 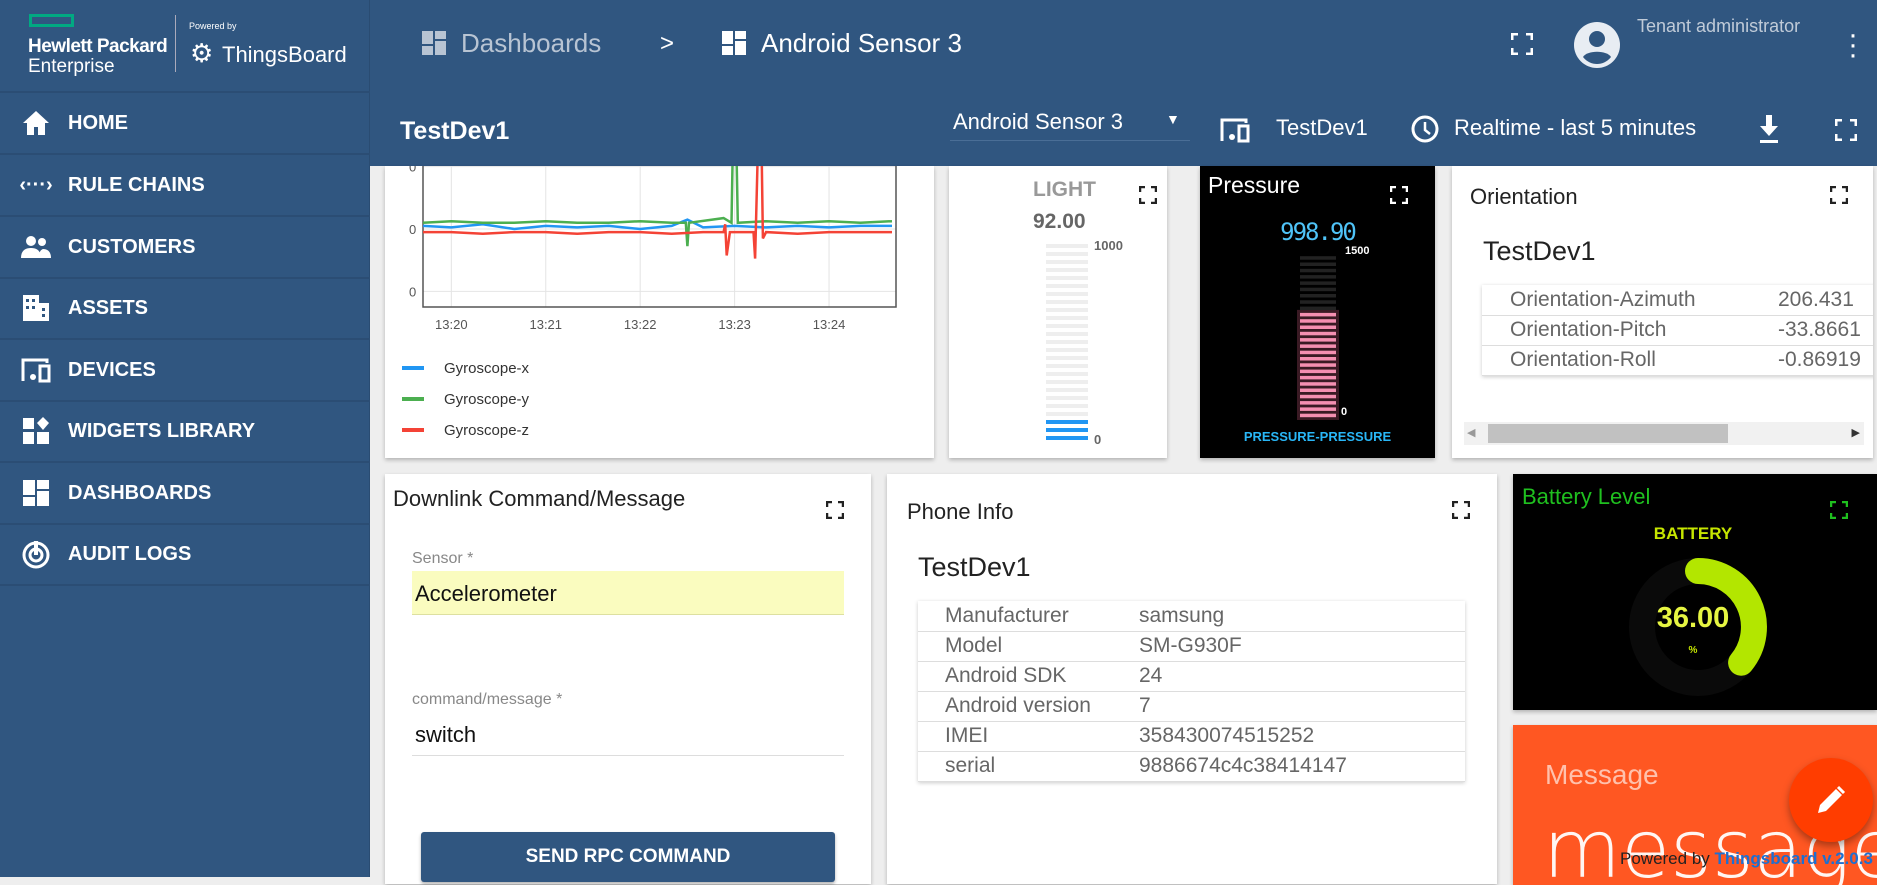 I want to click on widget-title: Message, so click(x=1602, y=774).